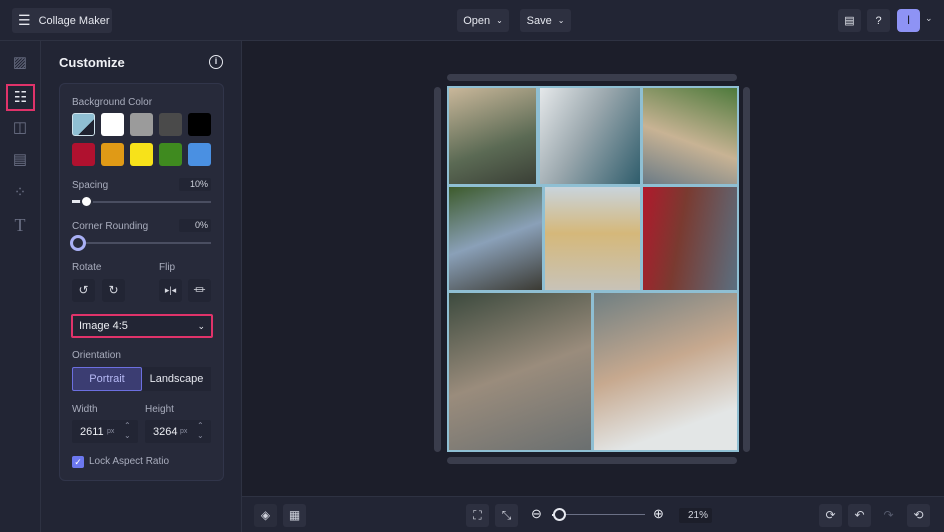 The image size is (944, 532). Describe the element at coordinates (200, 431) in the screenshot. I see `height-stepper-icon: ⌃ ⌄` at that location.